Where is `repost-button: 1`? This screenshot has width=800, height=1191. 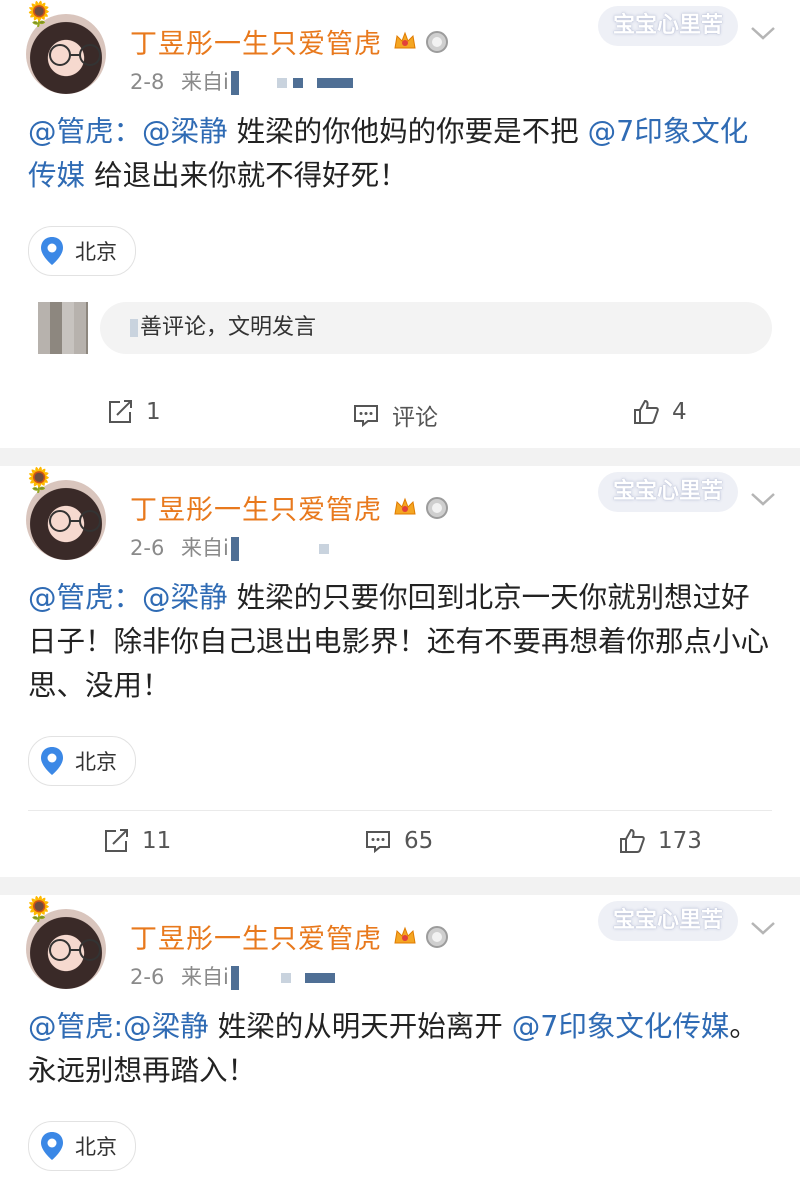 repost-button: 1 is located at coordinates (133, 412).